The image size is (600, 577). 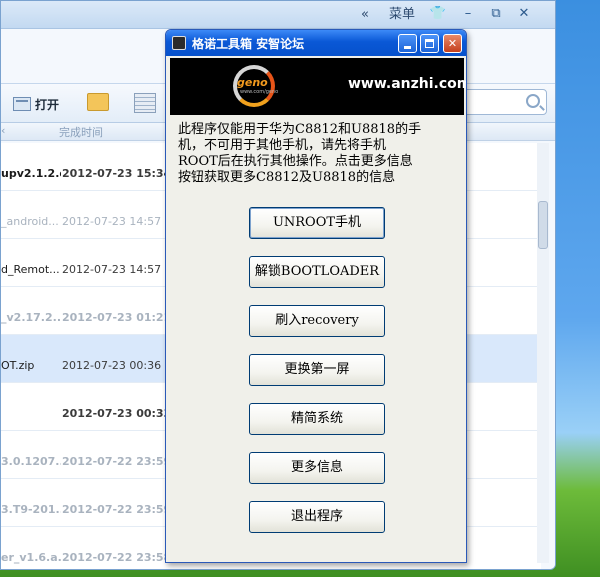 What do you see at coordinates (98, 102) in the screenshot?
I see `folder-icon` at bounding box center [98, 102].